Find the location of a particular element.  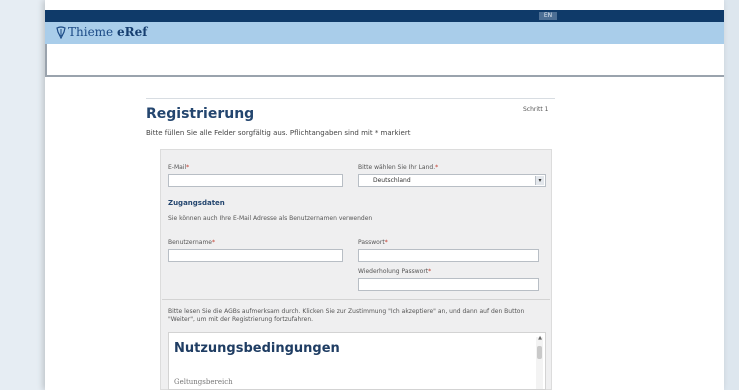

password-field is located at coordinates (448, 255).